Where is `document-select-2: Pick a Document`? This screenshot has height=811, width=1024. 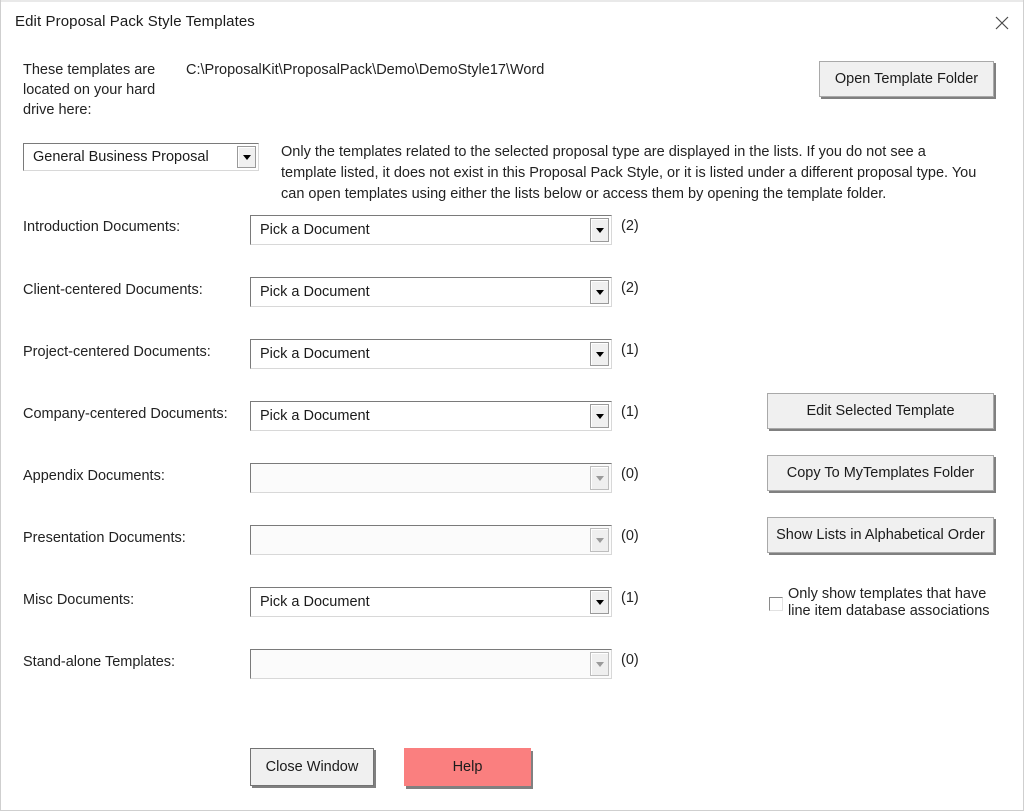 document-select-2: Pick a Document is located at coordinates (431, 354).